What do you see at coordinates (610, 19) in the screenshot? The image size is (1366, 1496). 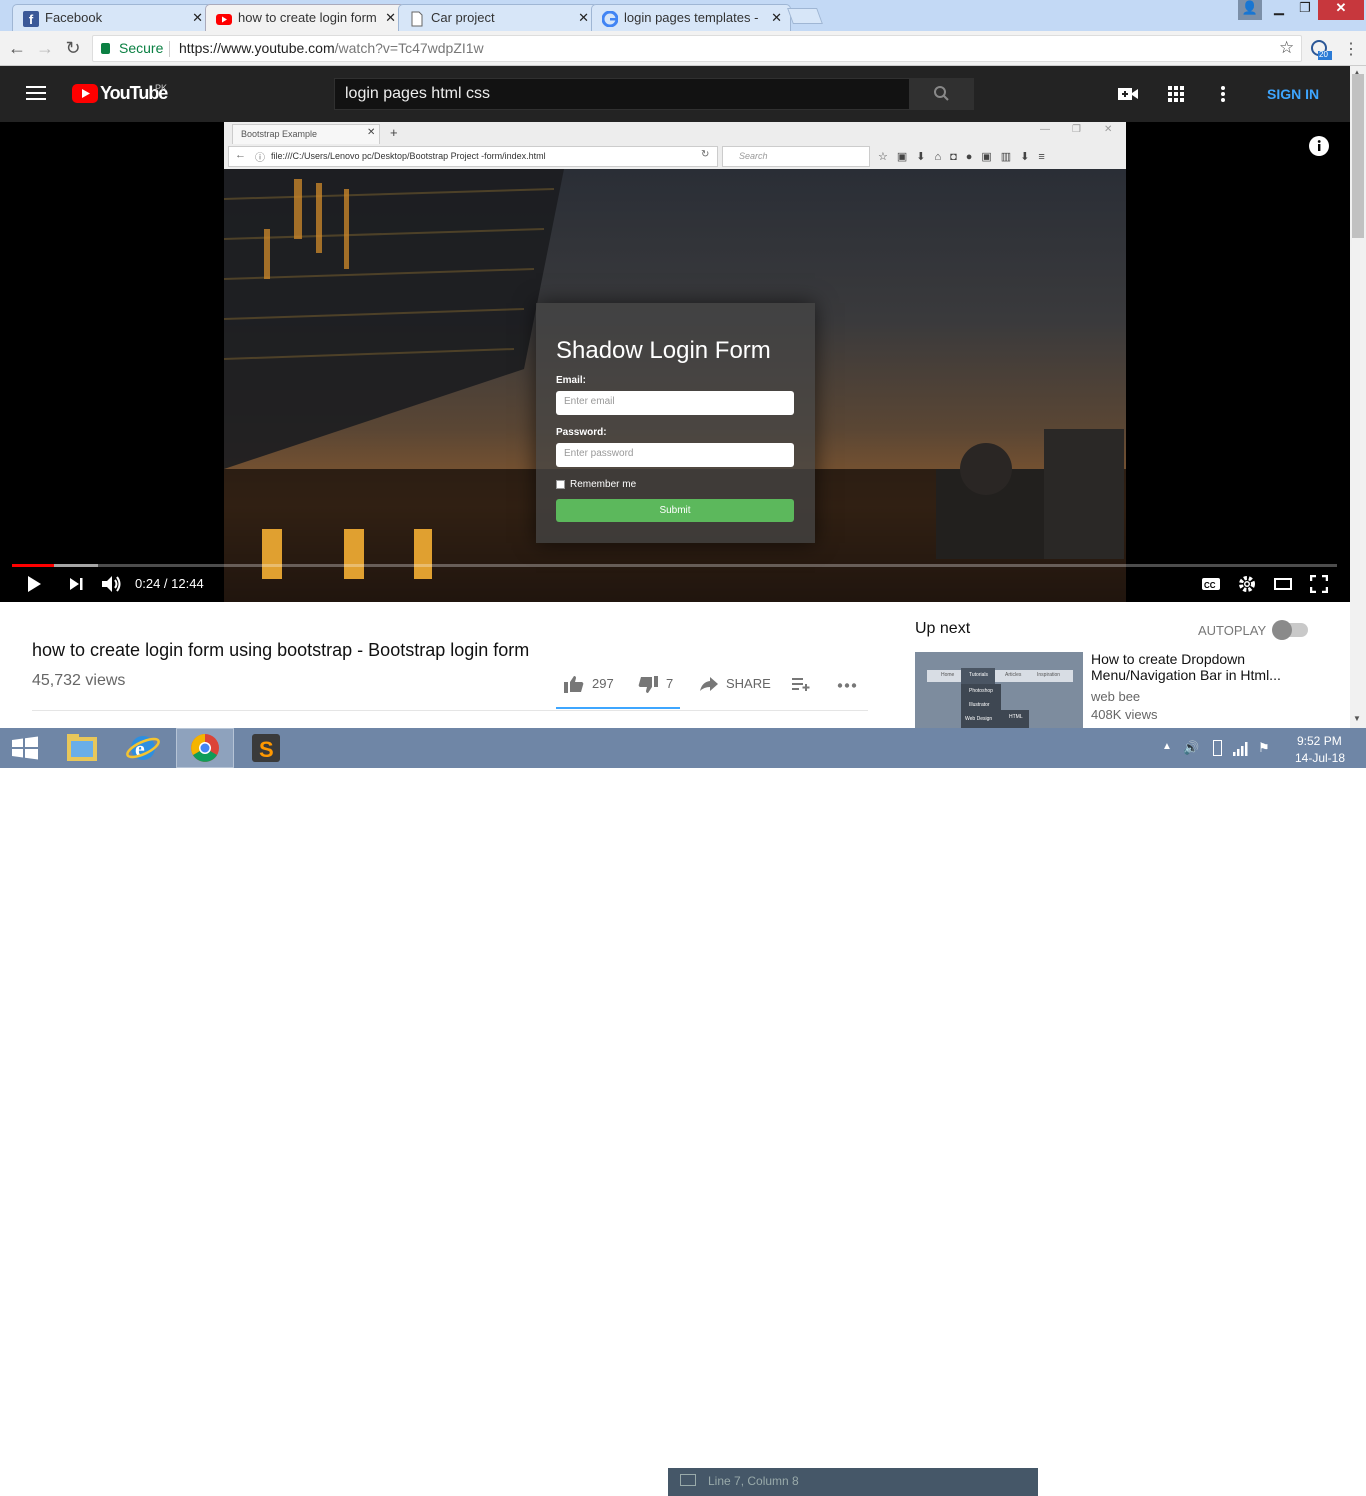 I see `google-icon` at bounding box center [610, 19].